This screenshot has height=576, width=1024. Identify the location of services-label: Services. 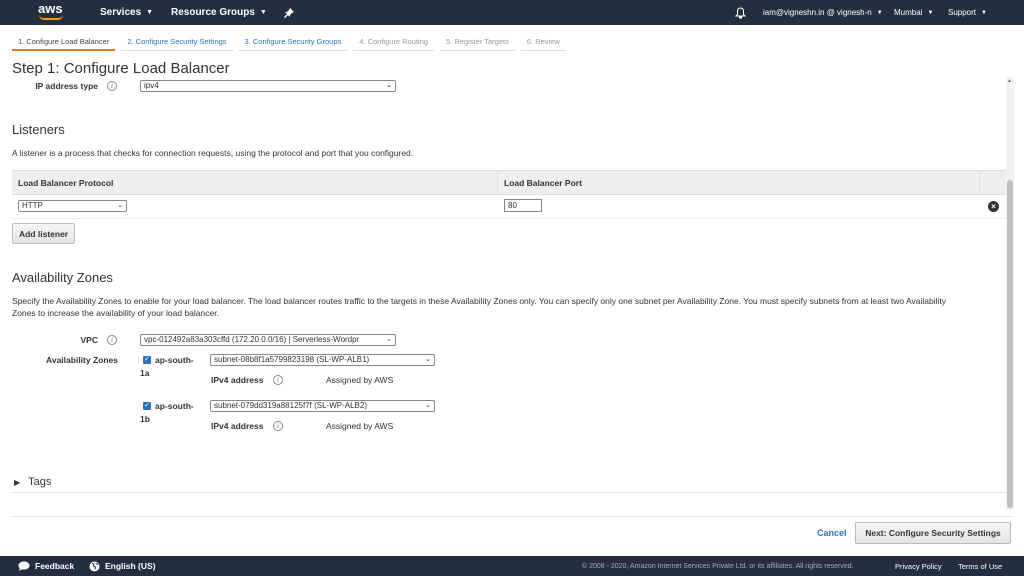
(121, 12).